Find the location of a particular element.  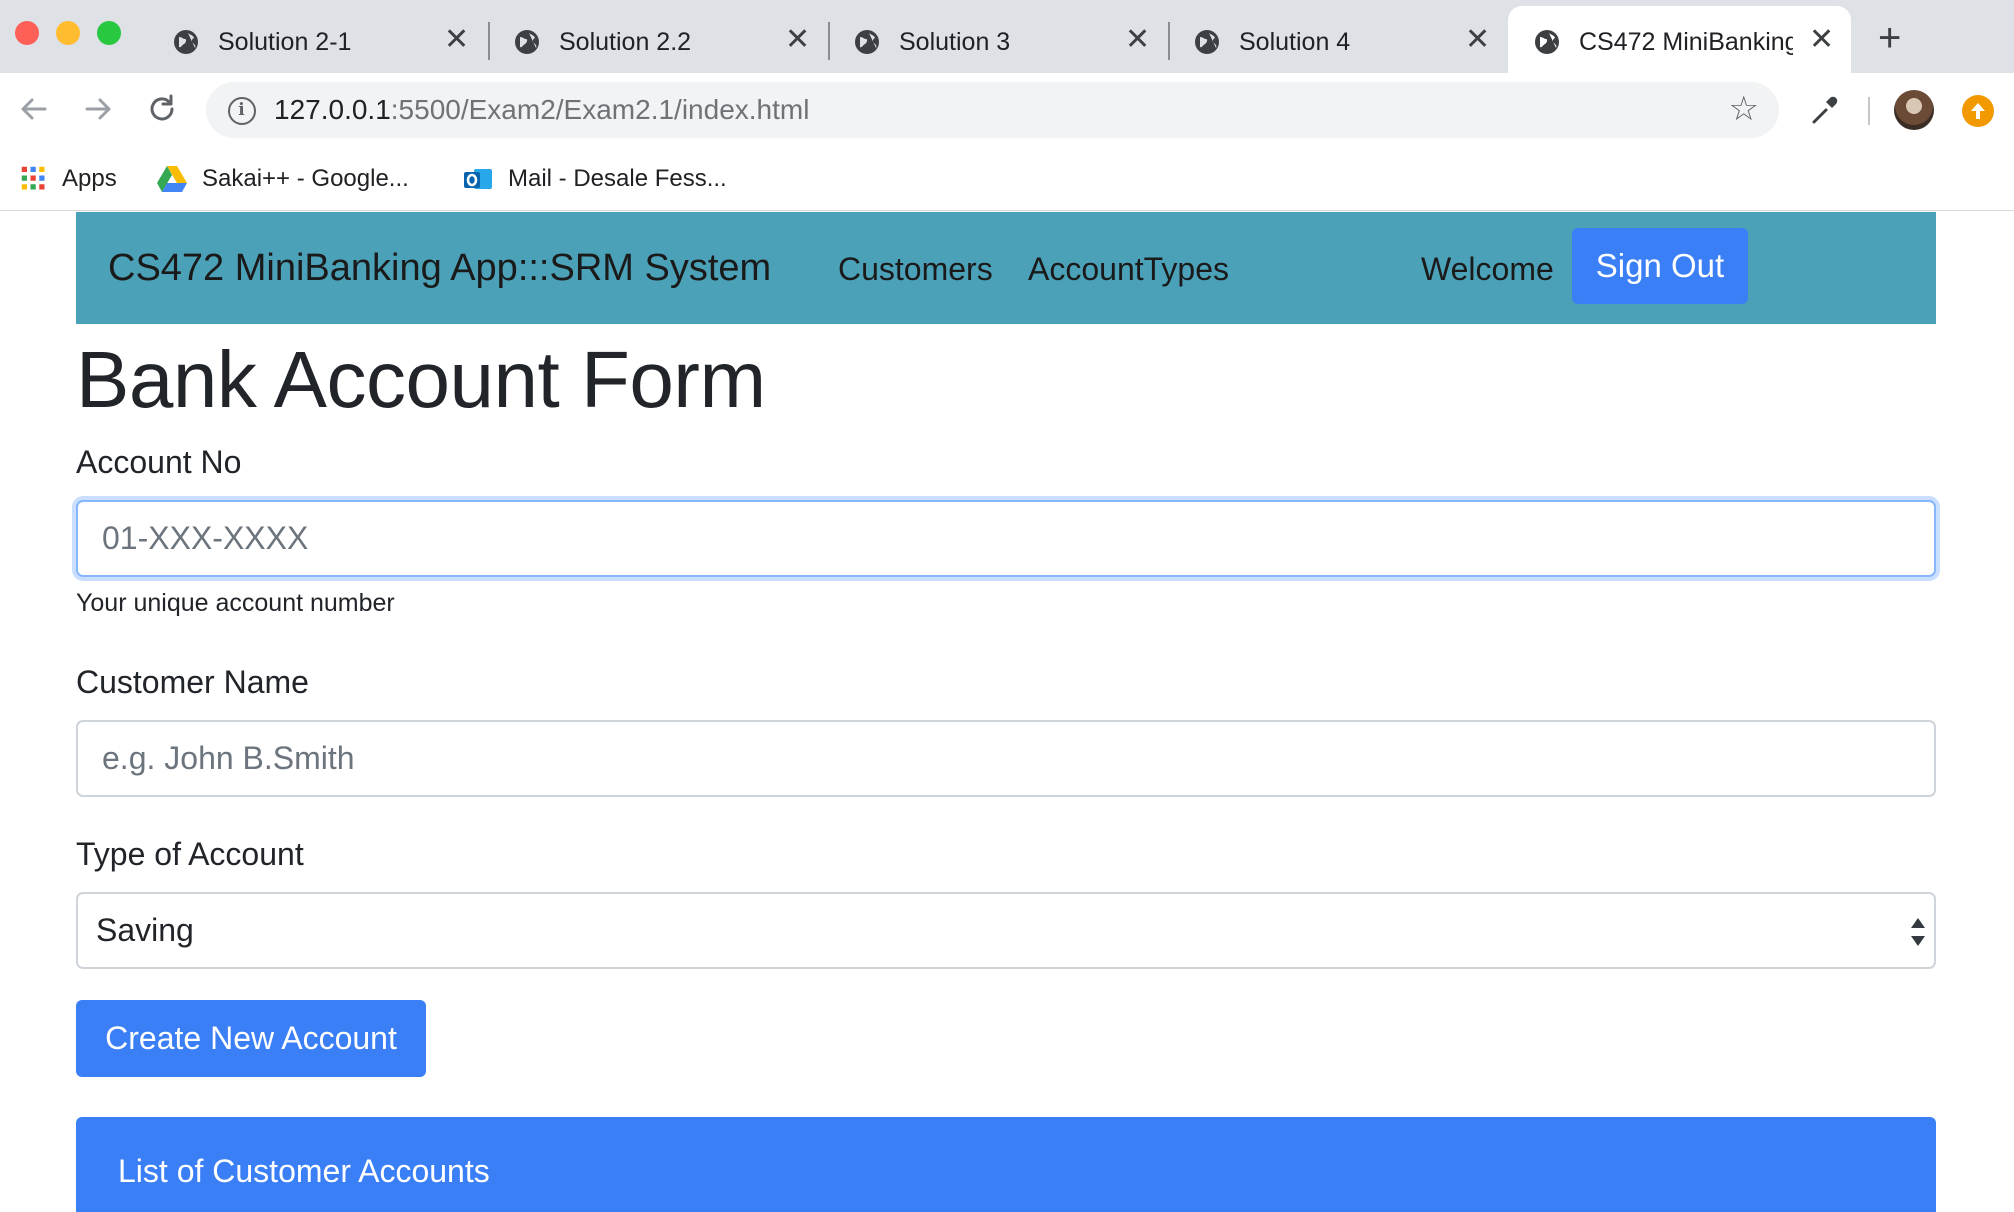

outlook-icon is located at coordinates (478, 179).